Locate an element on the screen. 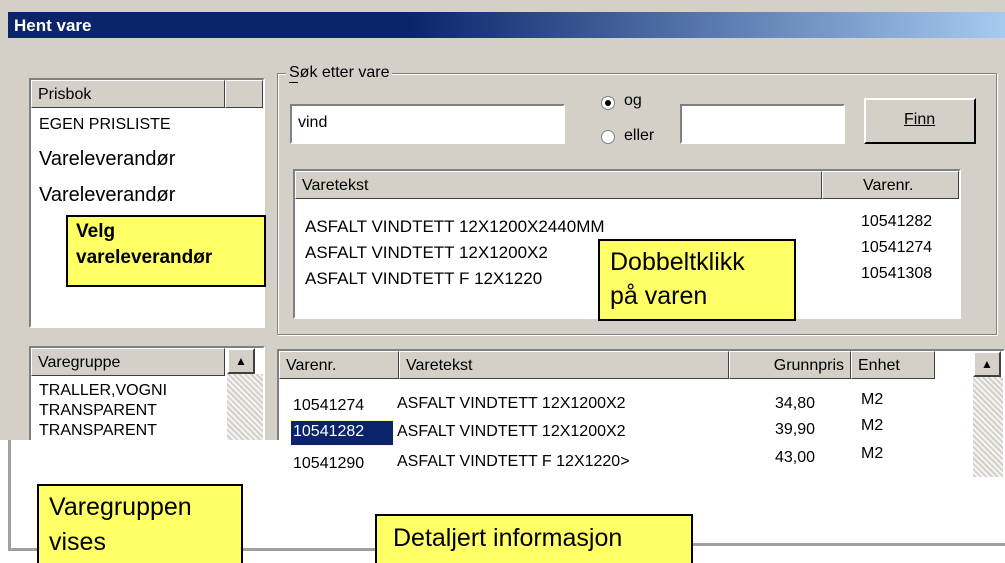  callout-dobbelt-line2: på varen is located at coordinates (659, 296).